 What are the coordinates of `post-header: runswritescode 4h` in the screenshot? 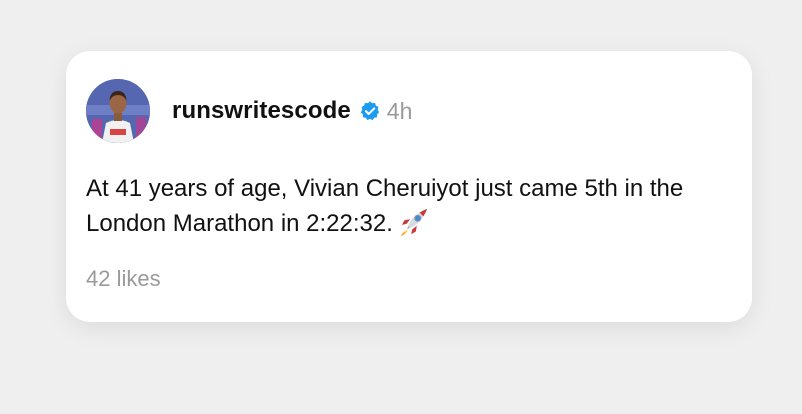 It's located at (249, 111).